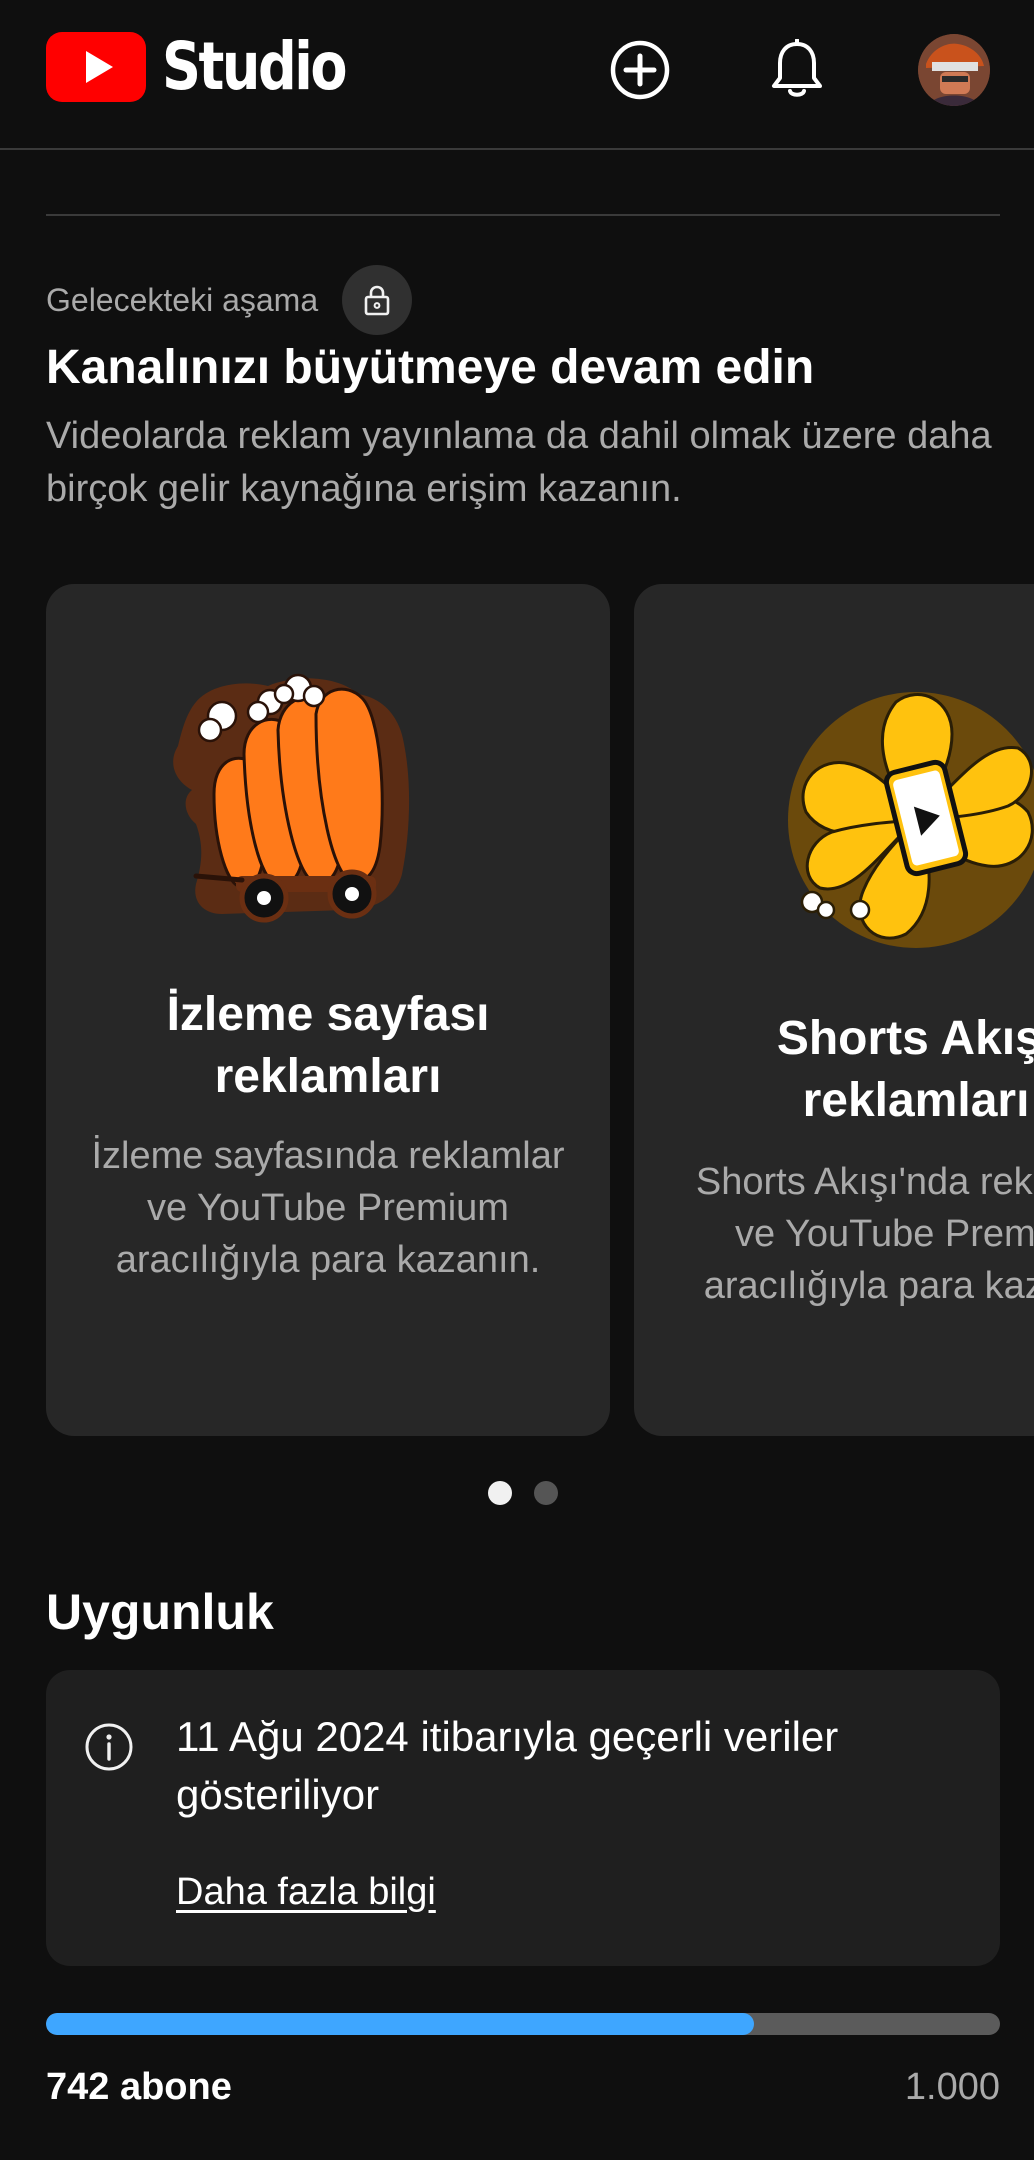 The height and width of the screenshot is (2160, 1034). Describe the element at coordinates (328, 1014) in the screenshot. I see `card-title-line: İzleme sayfası` at that location.